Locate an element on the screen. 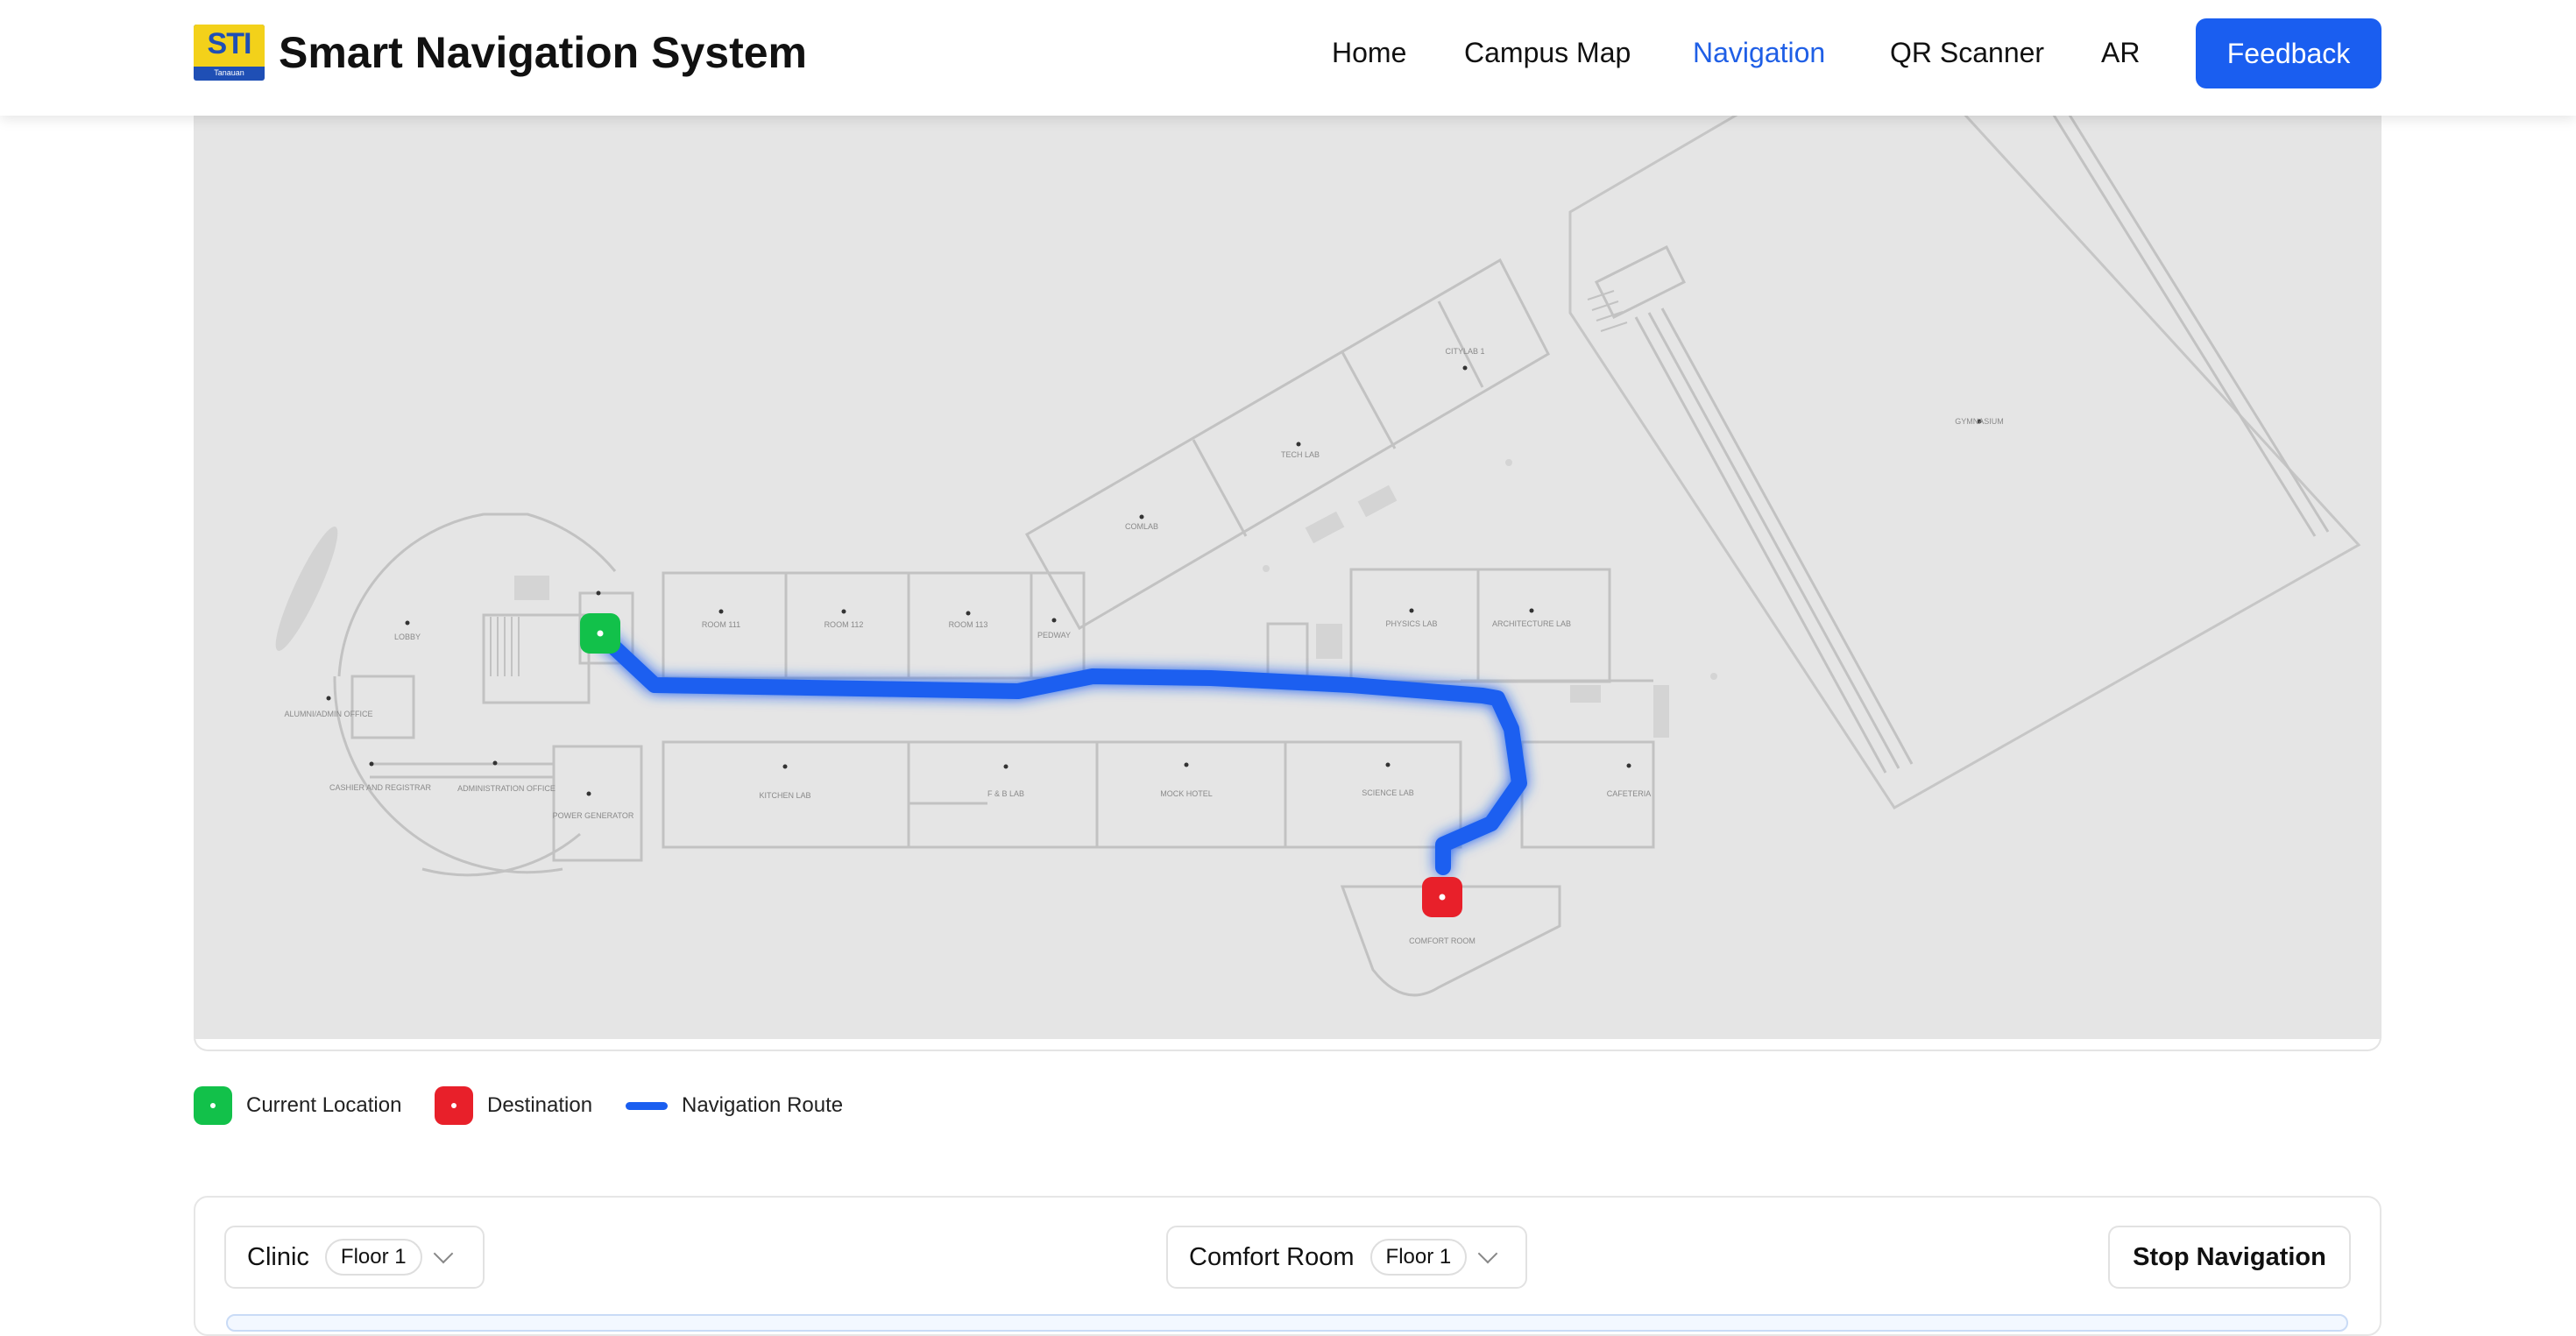 Image resolution: width=2576 pixels, height=1336 pixels. room-label: LOBBY is located at coordinates (407, 637).